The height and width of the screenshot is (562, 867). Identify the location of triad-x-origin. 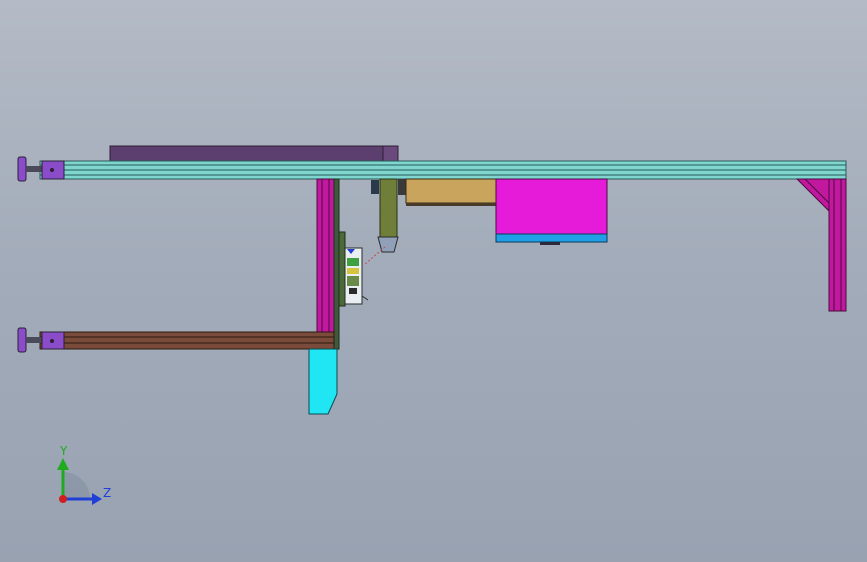
(63, 499).